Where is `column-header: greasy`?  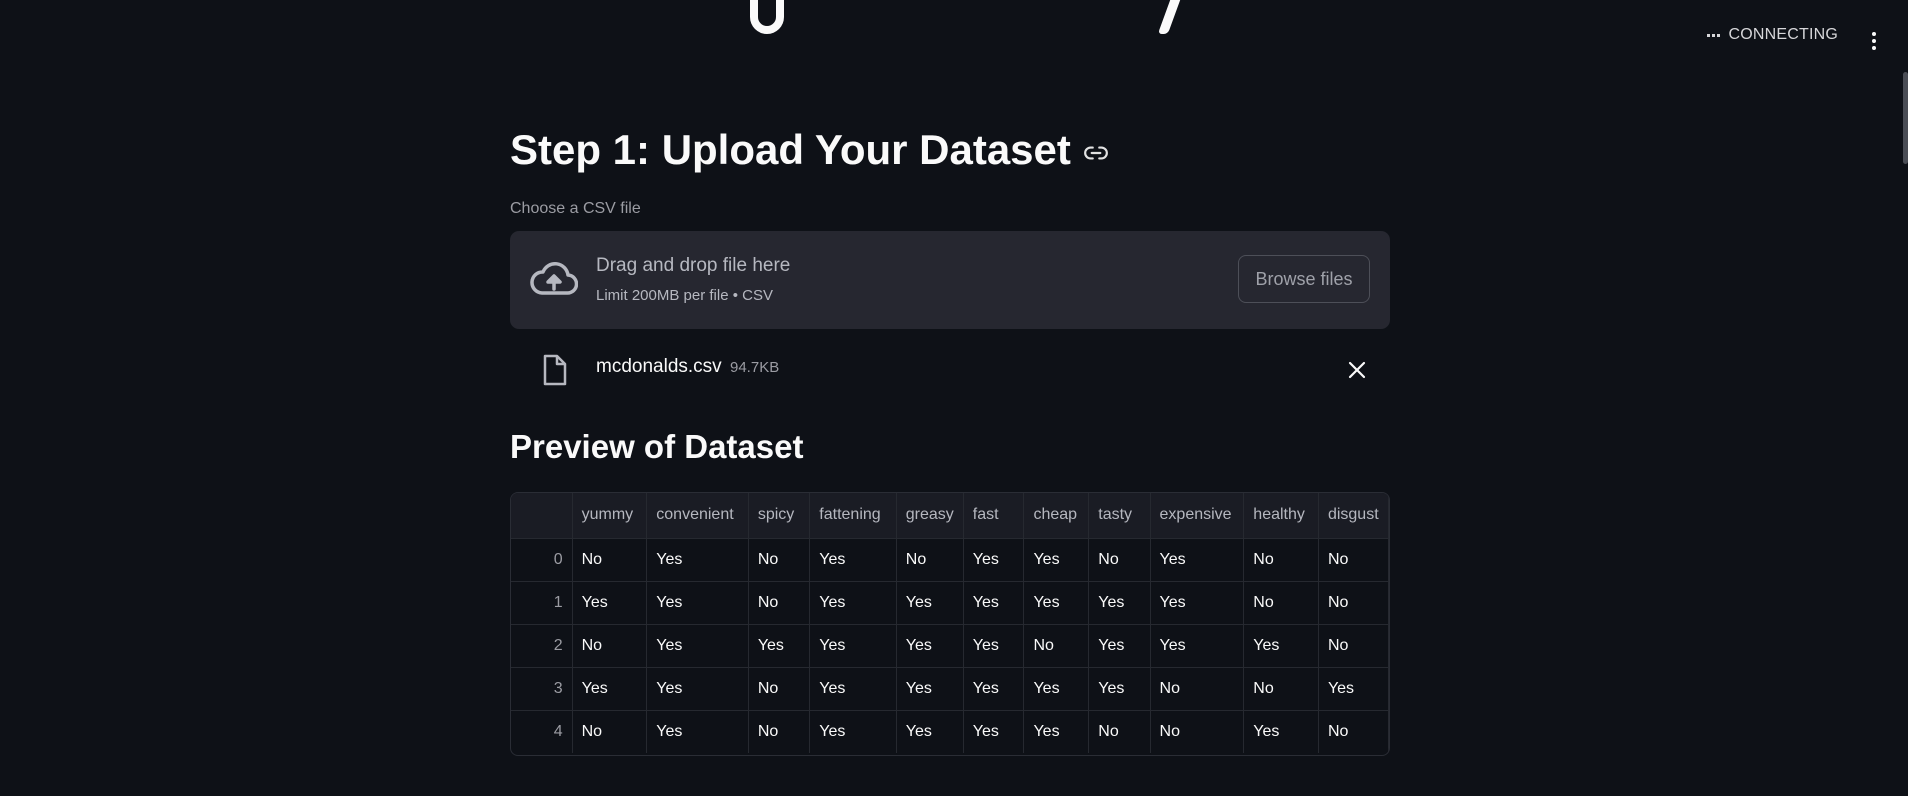 column-header: greasy is located at coordinates (930, 516).